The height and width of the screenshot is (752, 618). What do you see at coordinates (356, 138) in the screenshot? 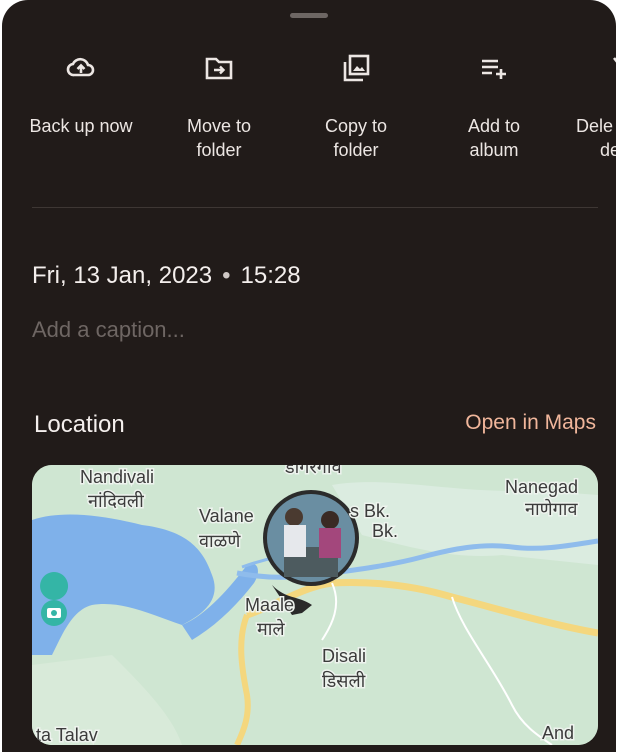
I see `copy-to-folder-label: Copy to folder` at bounding box center [356, 138].